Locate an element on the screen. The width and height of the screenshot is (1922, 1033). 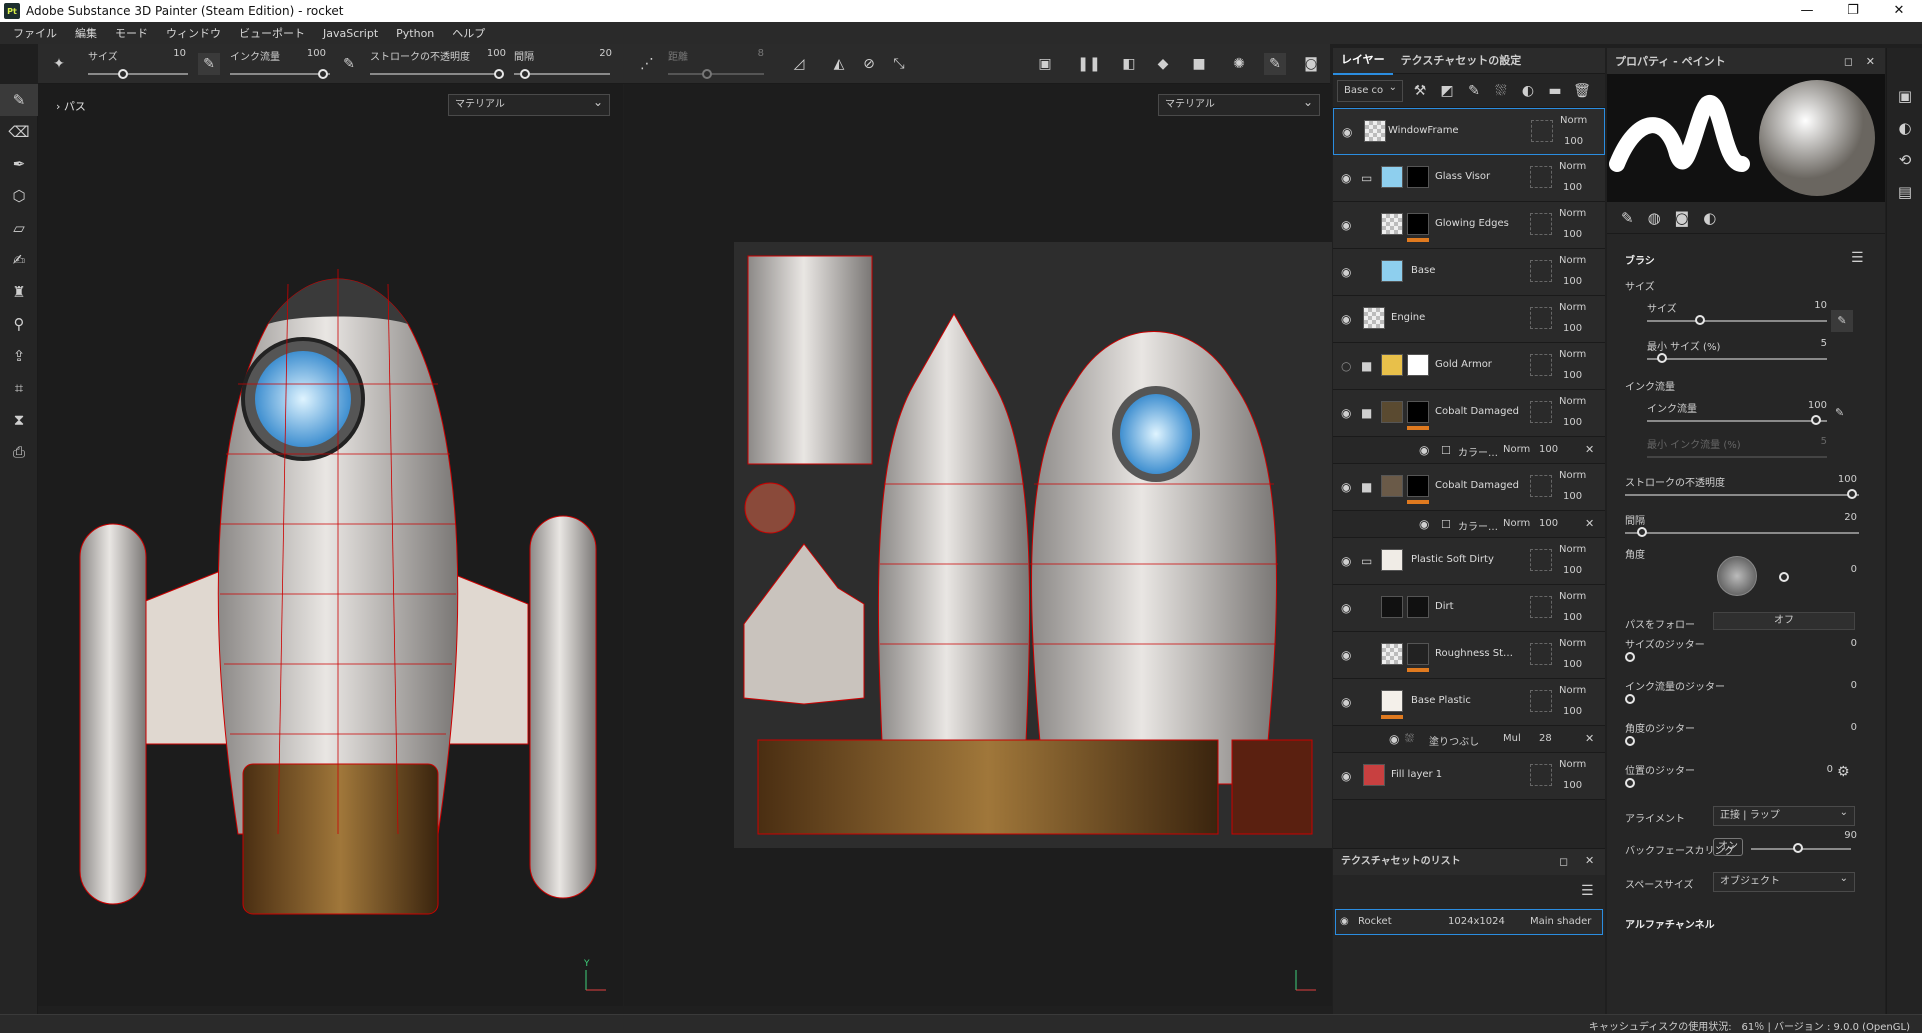
close-button: ✕ is located at coordinates (1899, 11).